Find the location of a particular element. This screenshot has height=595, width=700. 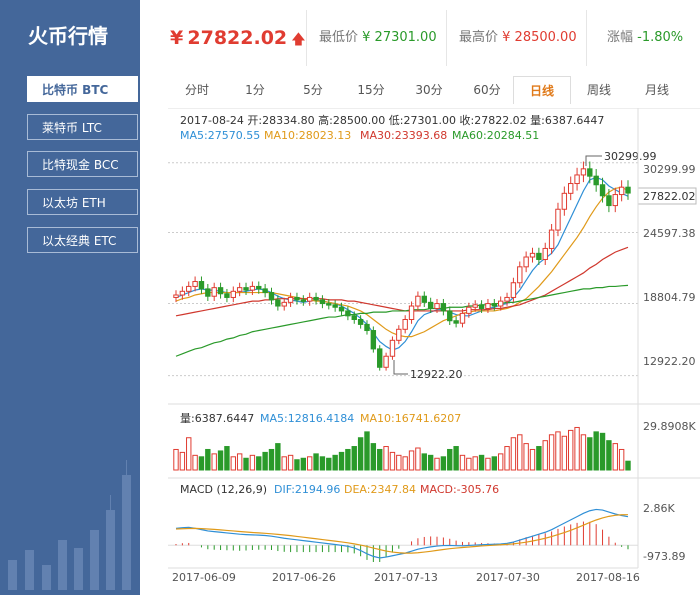

macd-value-label: MACD:-305.76 is located at coordinates (459, 489).